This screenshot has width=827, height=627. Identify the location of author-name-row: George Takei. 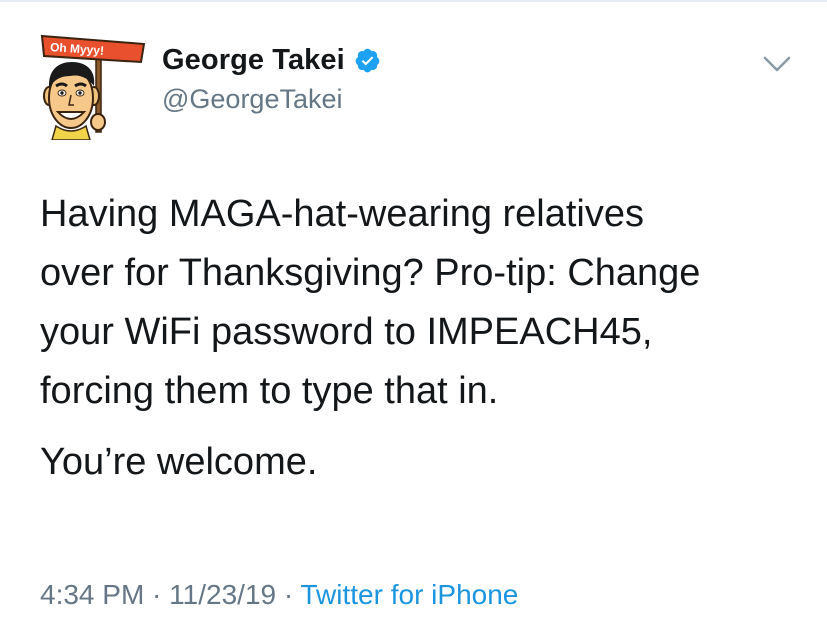
(271, 60).